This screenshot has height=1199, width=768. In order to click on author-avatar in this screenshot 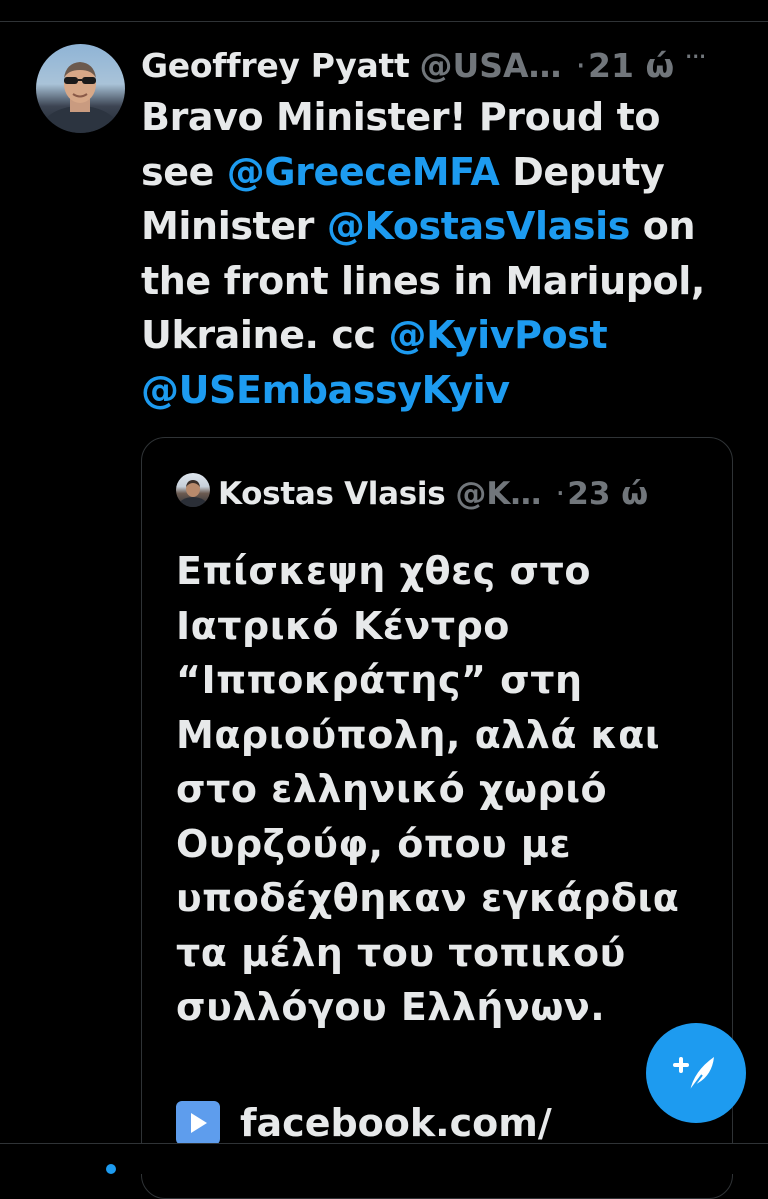, I will do `click(80, 88)`.